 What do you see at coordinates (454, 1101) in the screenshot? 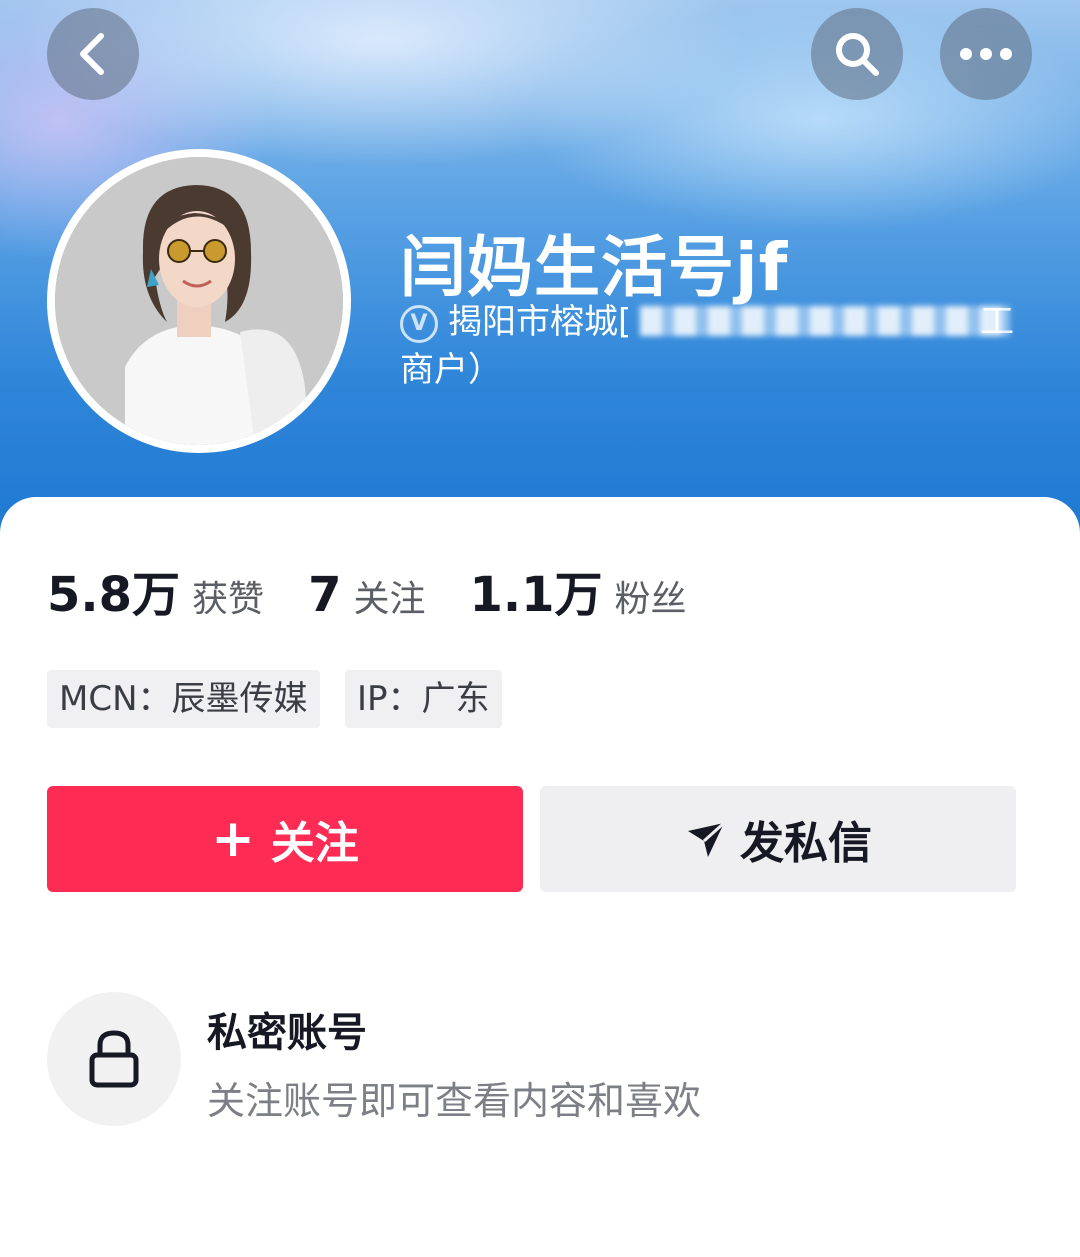
I see `private-account-description: 关注账号即可查看内容和喜欢` at bounding box center [454, 1101].